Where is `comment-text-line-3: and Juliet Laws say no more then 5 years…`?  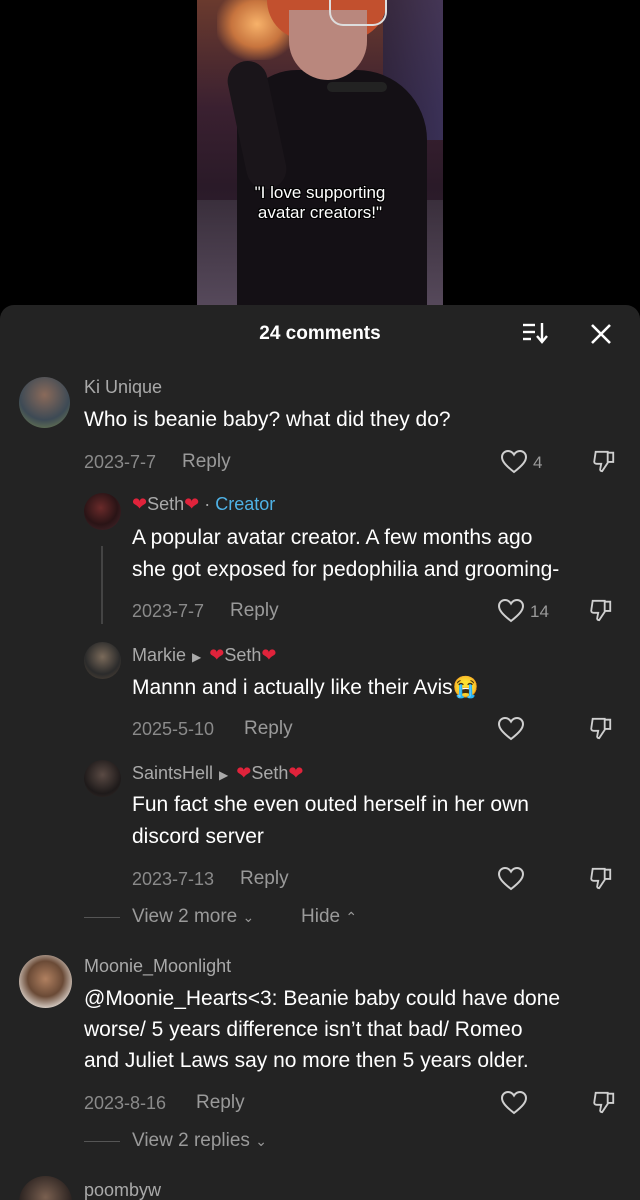 comment-text-line-3: and Juliet Laws say no more then 5 years… is located at coordinates (306, 1060).